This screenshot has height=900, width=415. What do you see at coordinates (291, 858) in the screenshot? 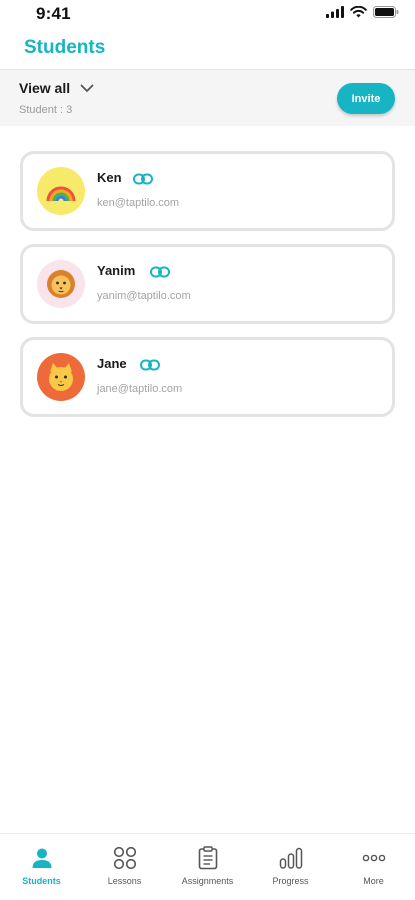
I see `bar-chart-icon` at bounding box center [291, 858].